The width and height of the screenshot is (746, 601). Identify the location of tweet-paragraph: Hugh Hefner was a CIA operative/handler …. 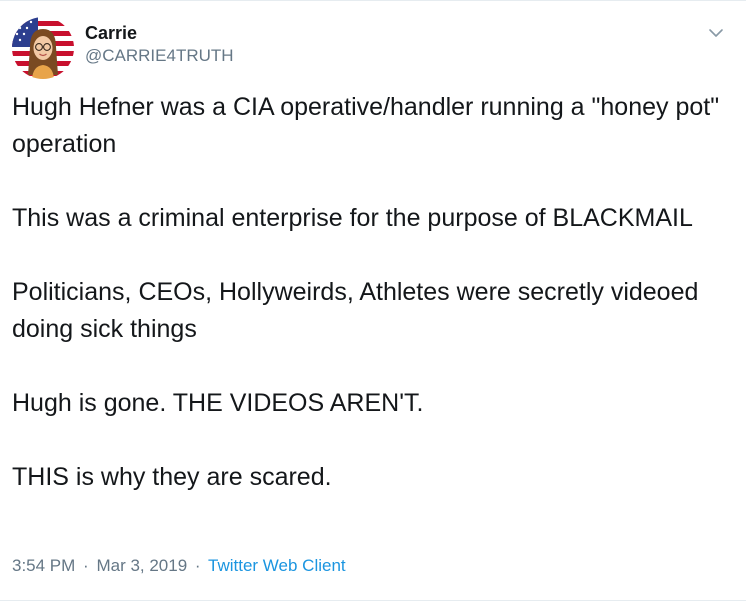
(366, 125).